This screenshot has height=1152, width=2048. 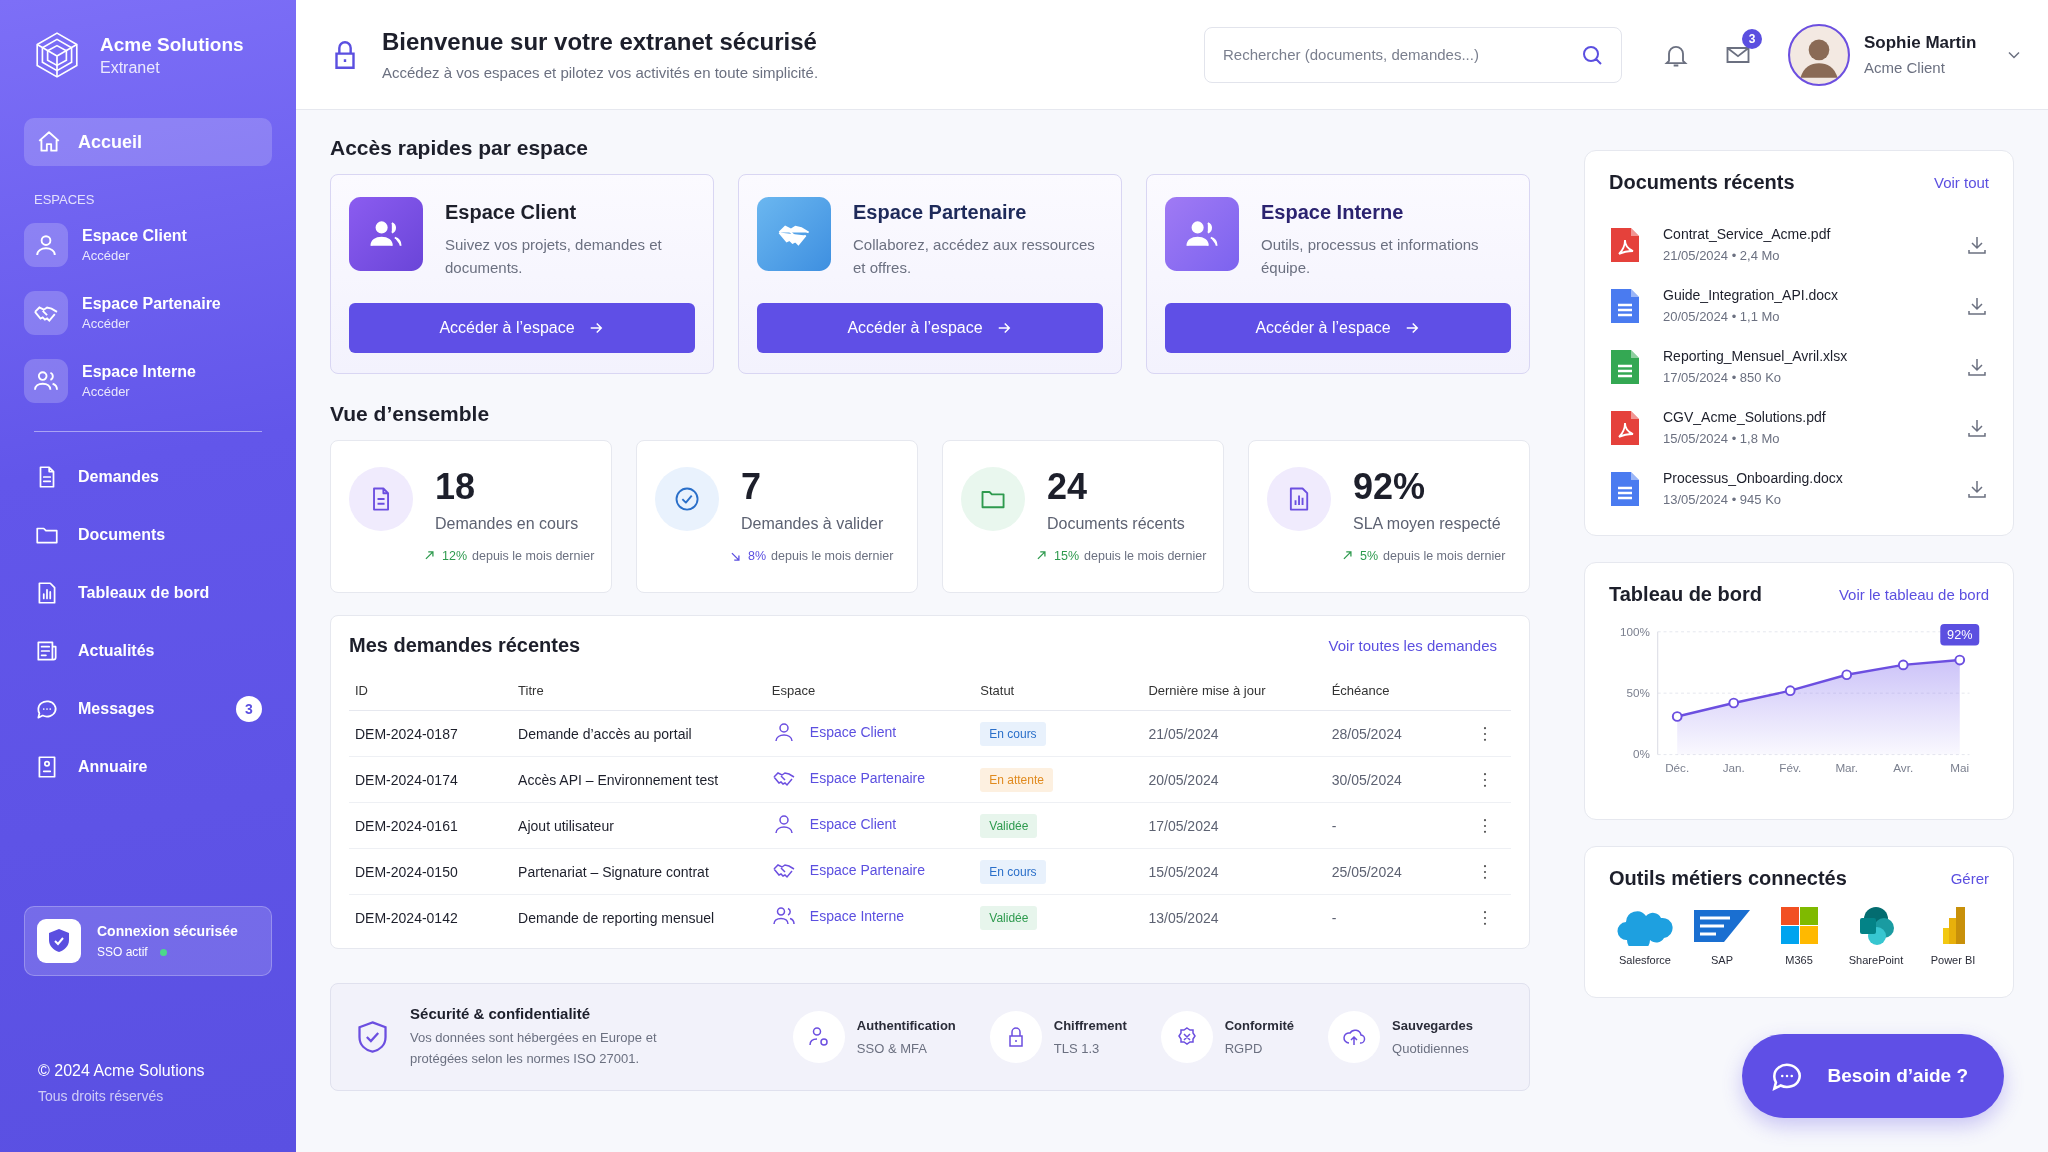 I want to click on column-header: Dernière mise à jour, so click(x=1234, y=691).